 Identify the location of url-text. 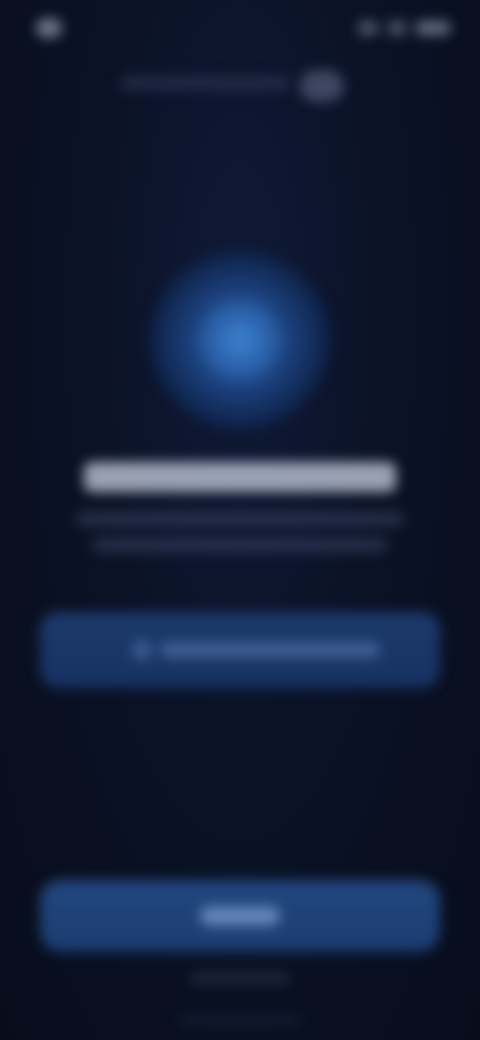
(205, 83).